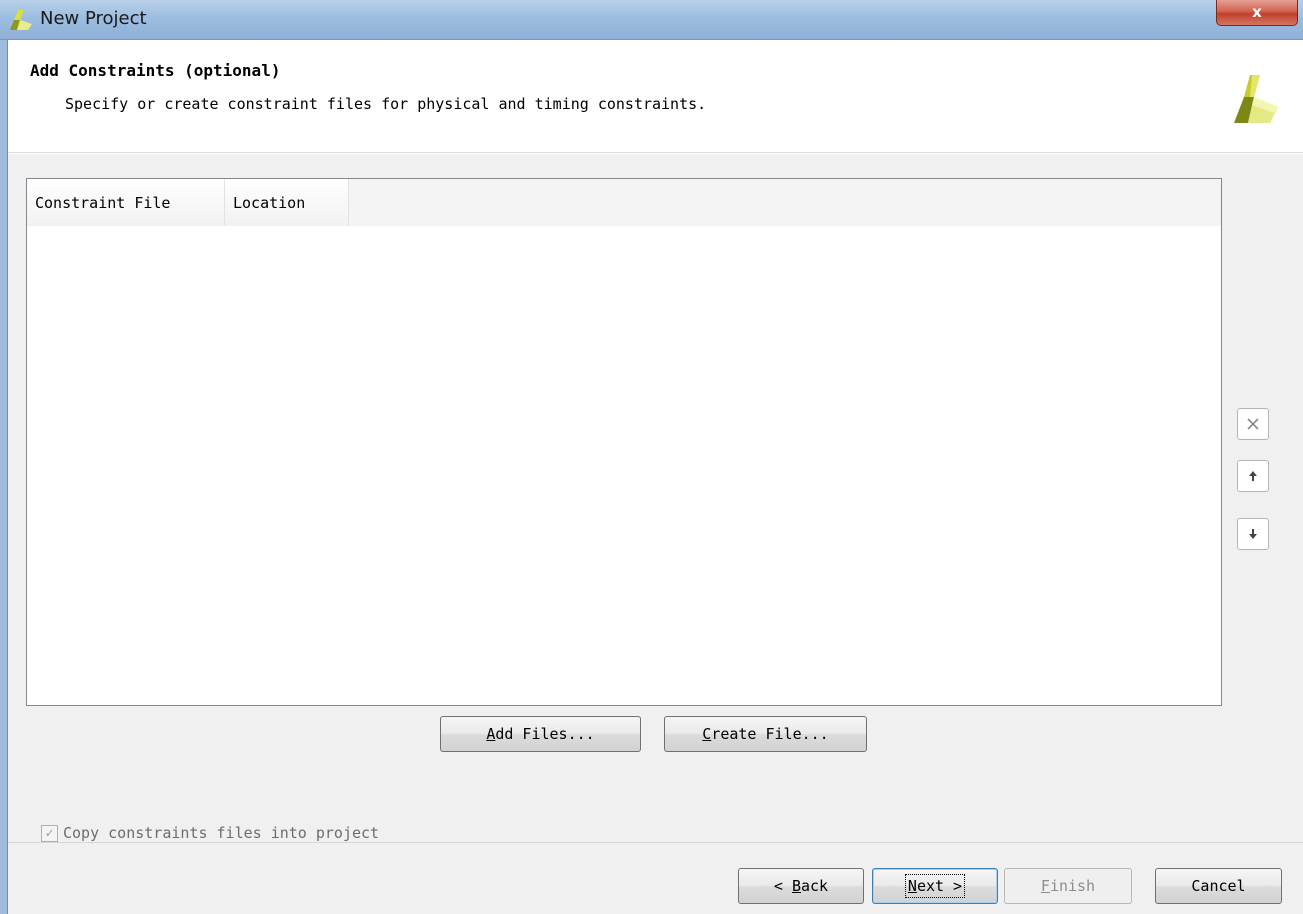 The width and height of the screenshot is (1303, 914). I want to click on copy-constraints-option: ✓ Copy constraints files into project, so click(210, 833).